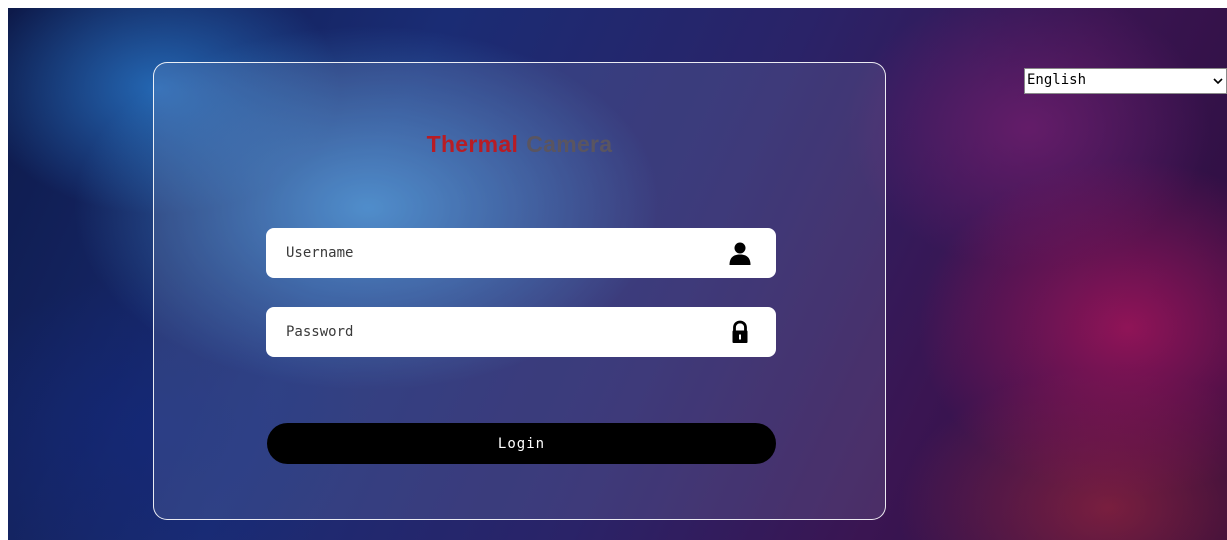  Describe the element at coordinates (521, 443) in the screenshot. I see `login-button: Login` at that location.